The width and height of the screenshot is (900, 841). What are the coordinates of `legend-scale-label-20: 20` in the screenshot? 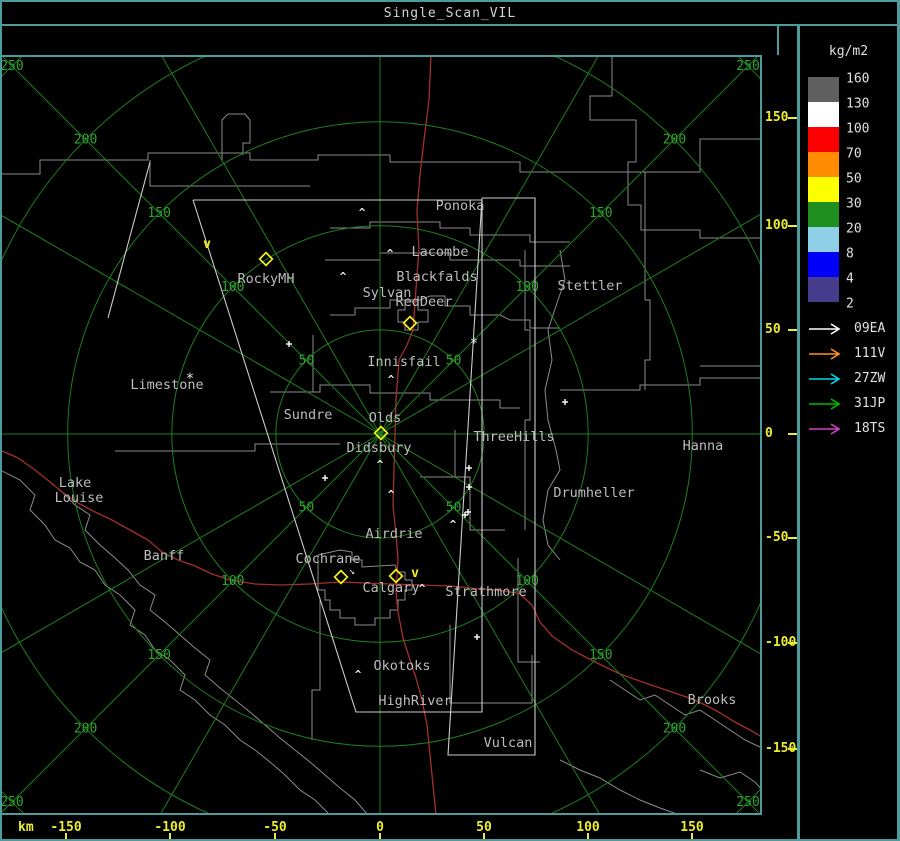 It's located at (854, 229).